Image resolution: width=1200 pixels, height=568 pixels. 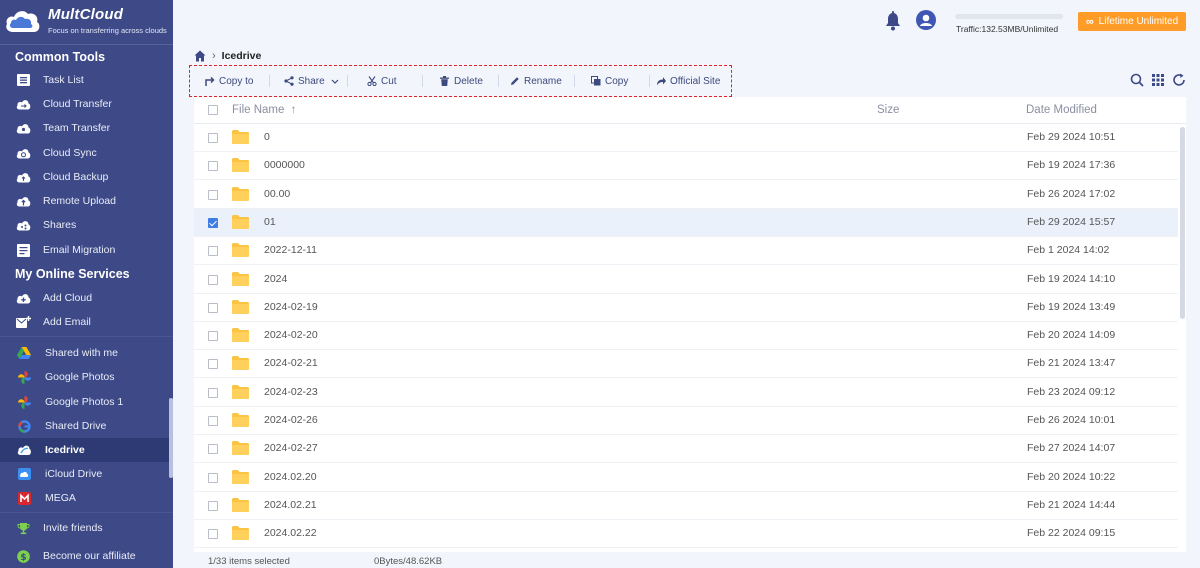 I want to click on file-name: 2022-12-11, so click(x=290, y=250).